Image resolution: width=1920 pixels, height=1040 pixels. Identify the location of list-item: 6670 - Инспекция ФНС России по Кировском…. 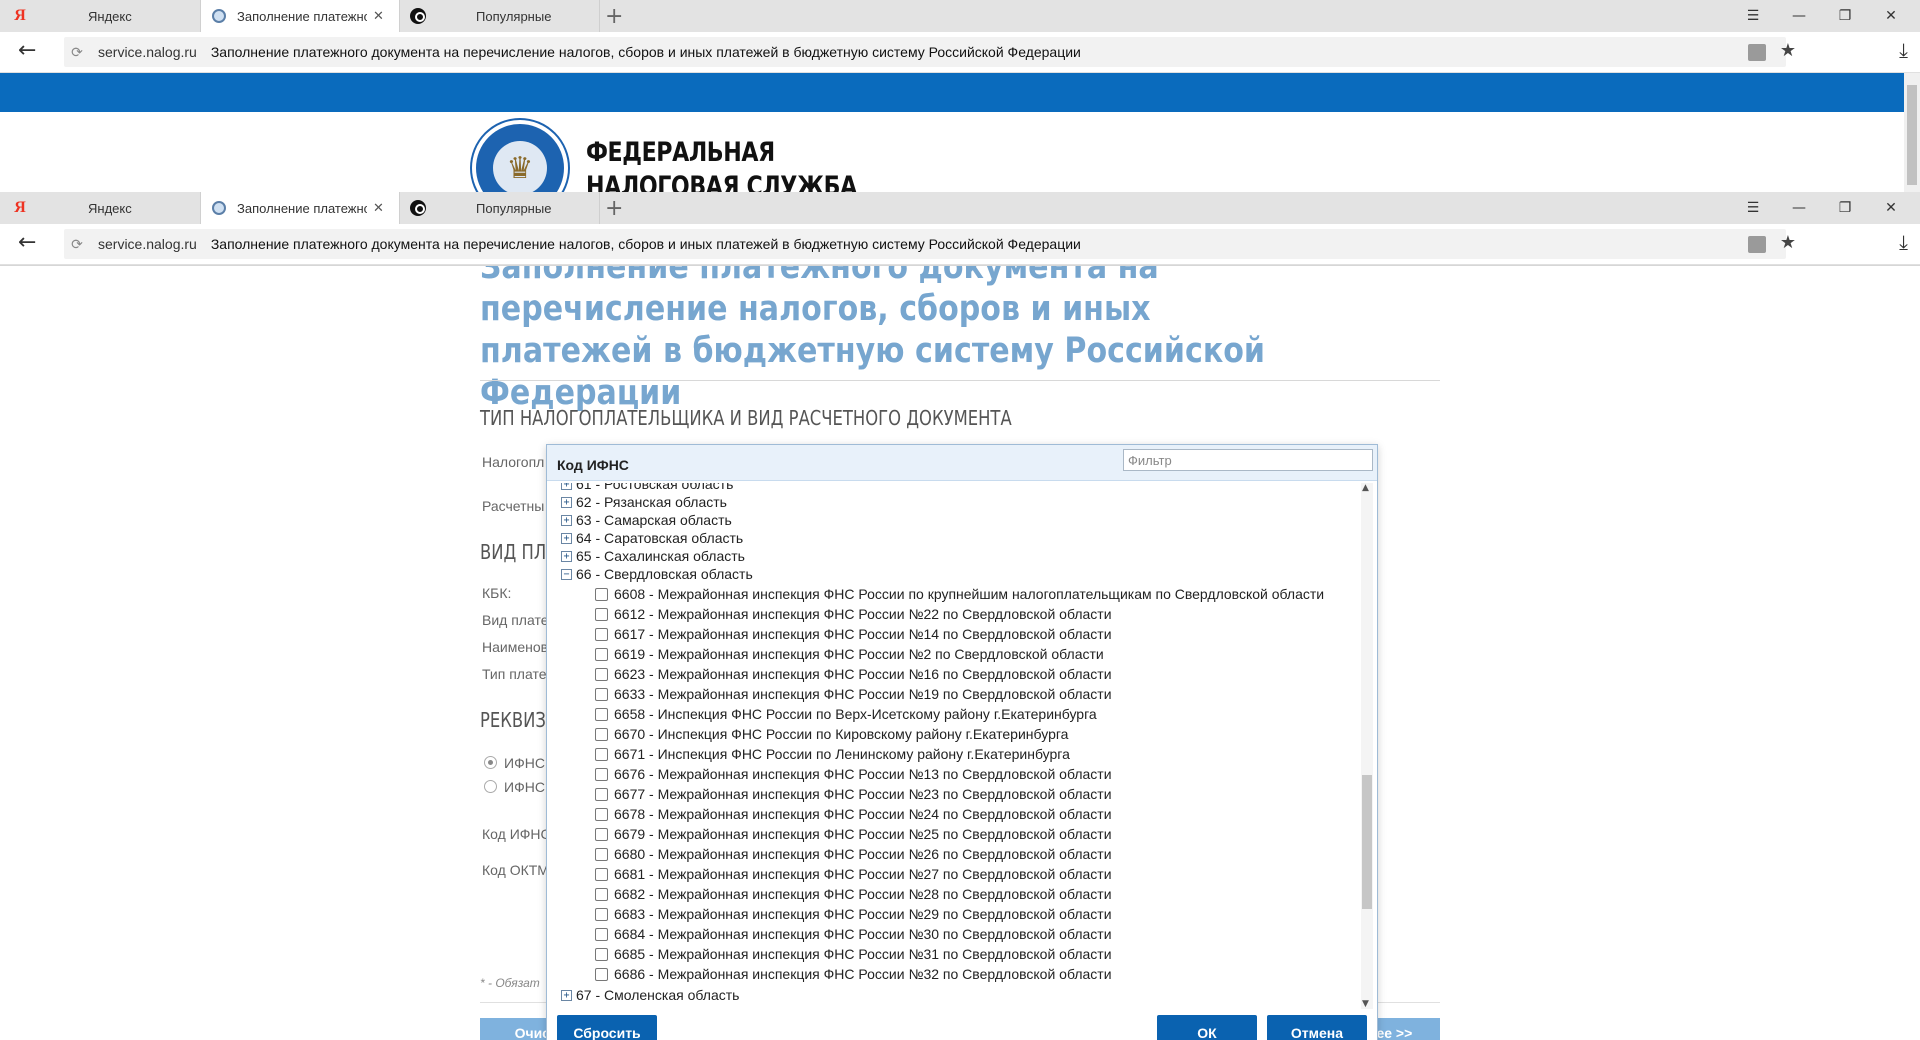
(831, 734).